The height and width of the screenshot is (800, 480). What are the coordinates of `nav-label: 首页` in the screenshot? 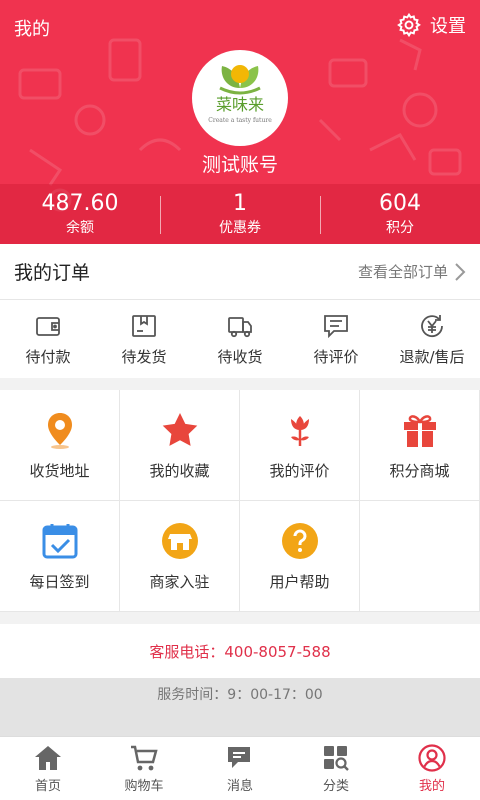 It's located at (47, 786).